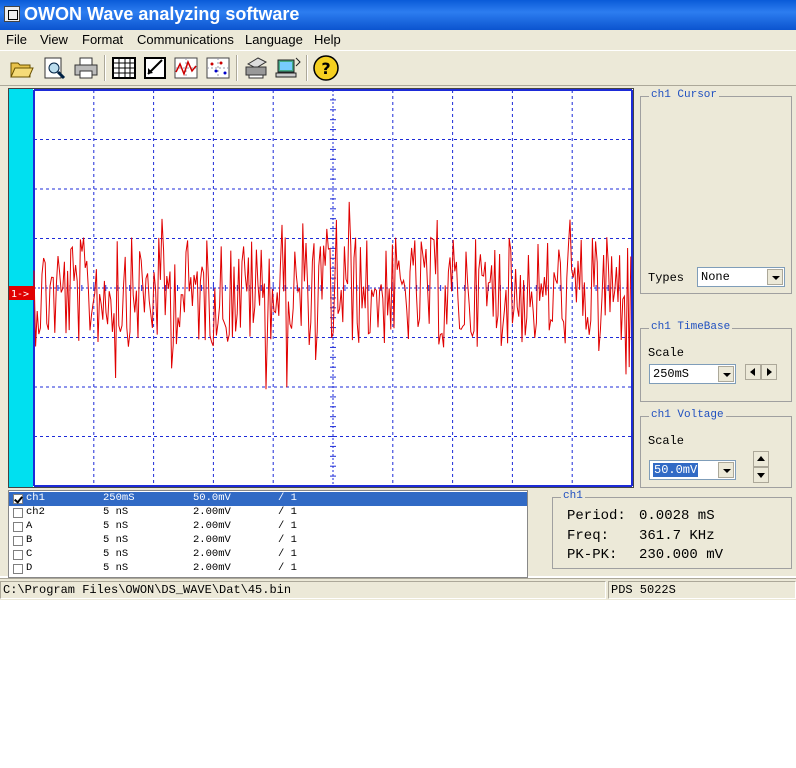 The image size is (796, 768). Describe the element at coordinates (268, 513) in the screenshot. I see `channel-row-ch2: ch2 5 nS 2.00mV / 1` at that location.